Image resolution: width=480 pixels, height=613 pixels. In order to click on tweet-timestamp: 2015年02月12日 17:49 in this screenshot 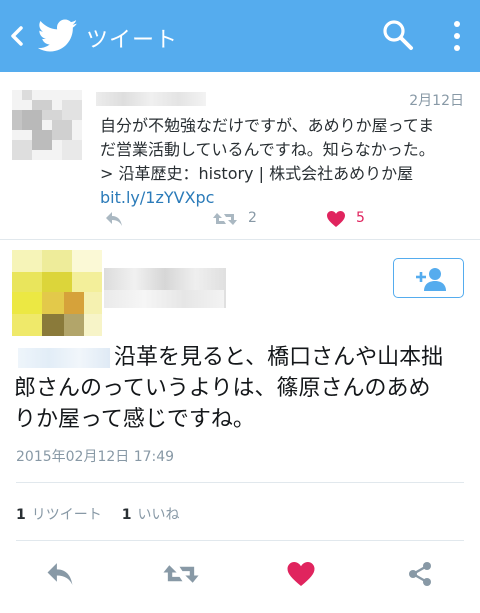, I will do `click(95, 457)`.